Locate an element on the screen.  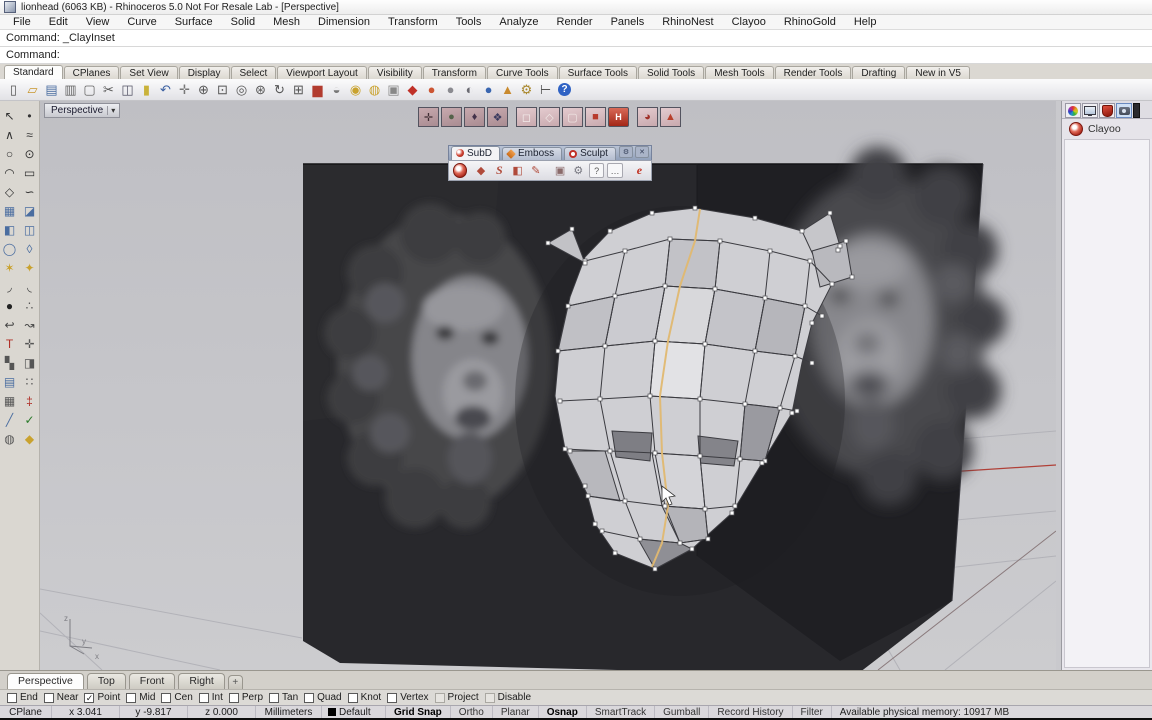
ribbon-tab-new-in-v5: New in V5 is located at coordinates (938, 72).